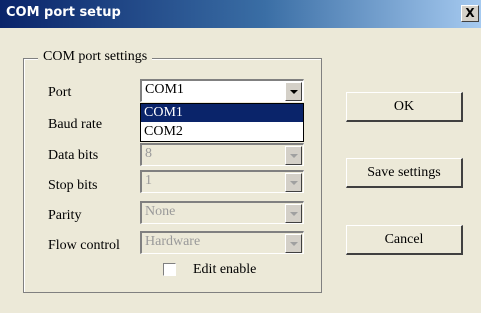  I want to click on port-label: Port, so click(60, 92).